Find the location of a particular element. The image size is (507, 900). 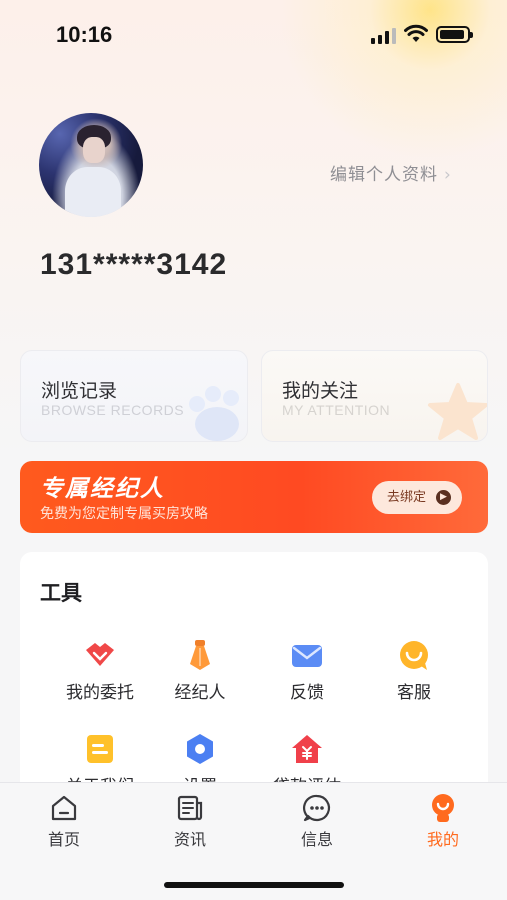

edit-profile-link: 编辑个人资料 › is located at coordinates (391, 172).